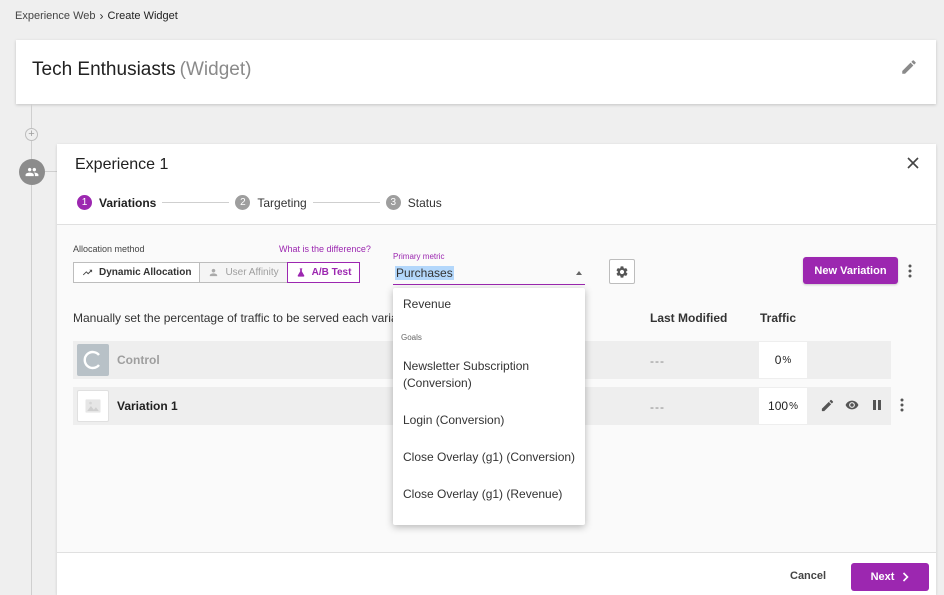 The width and height of the screenshot is (944, 595). I want to click on new-variation-button: New Variation, so click(850, 270).